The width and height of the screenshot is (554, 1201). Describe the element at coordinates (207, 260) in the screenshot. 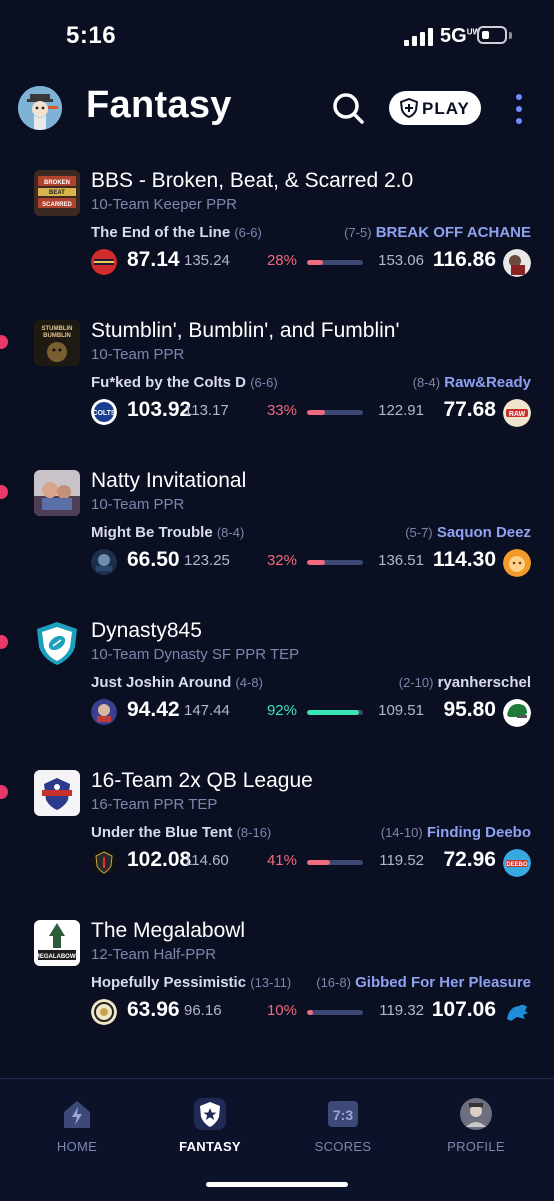

I see `my-projection: 135.24` at that location.